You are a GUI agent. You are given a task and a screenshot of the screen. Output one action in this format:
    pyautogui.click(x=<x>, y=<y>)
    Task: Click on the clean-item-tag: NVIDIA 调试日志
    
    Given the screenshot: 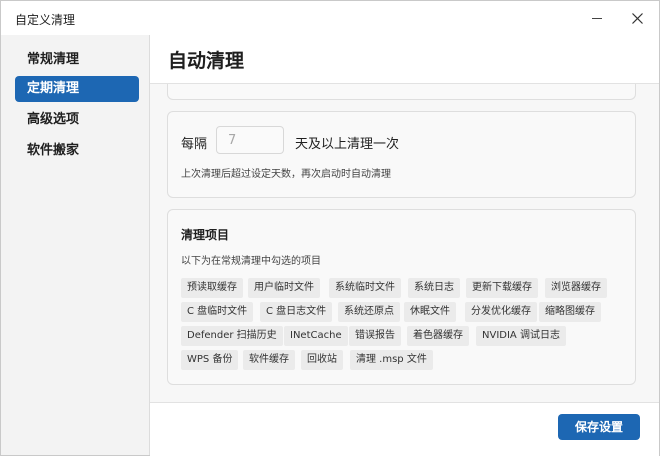 What is the action you would take?
    pyautogui.click(x=521, y=336)
    